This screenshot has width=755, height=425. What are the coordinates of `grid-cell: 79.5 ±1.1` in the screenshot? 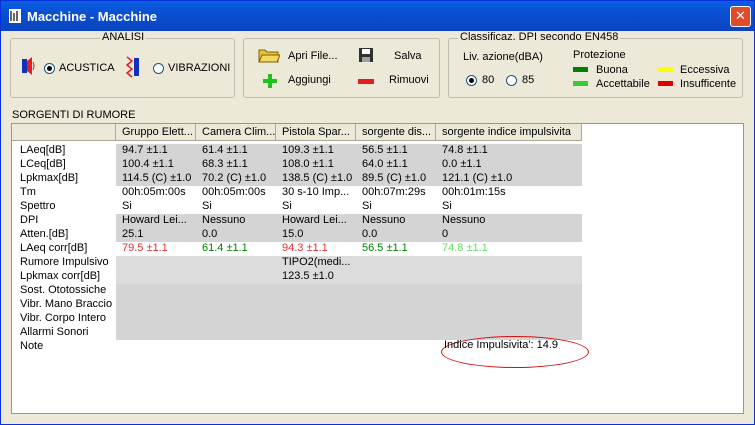 It's located at (156, 249).